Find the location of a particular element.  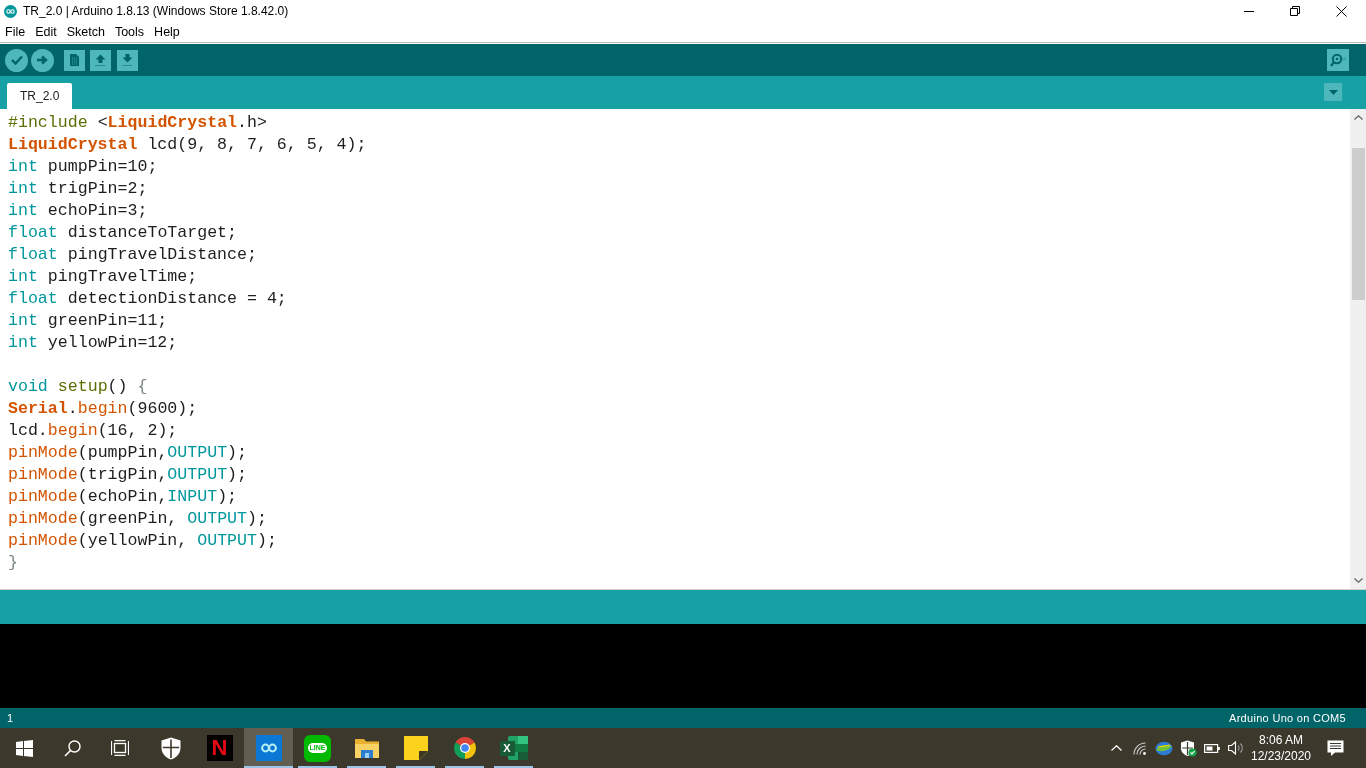

verify-button is located at coordinates (16, 60).